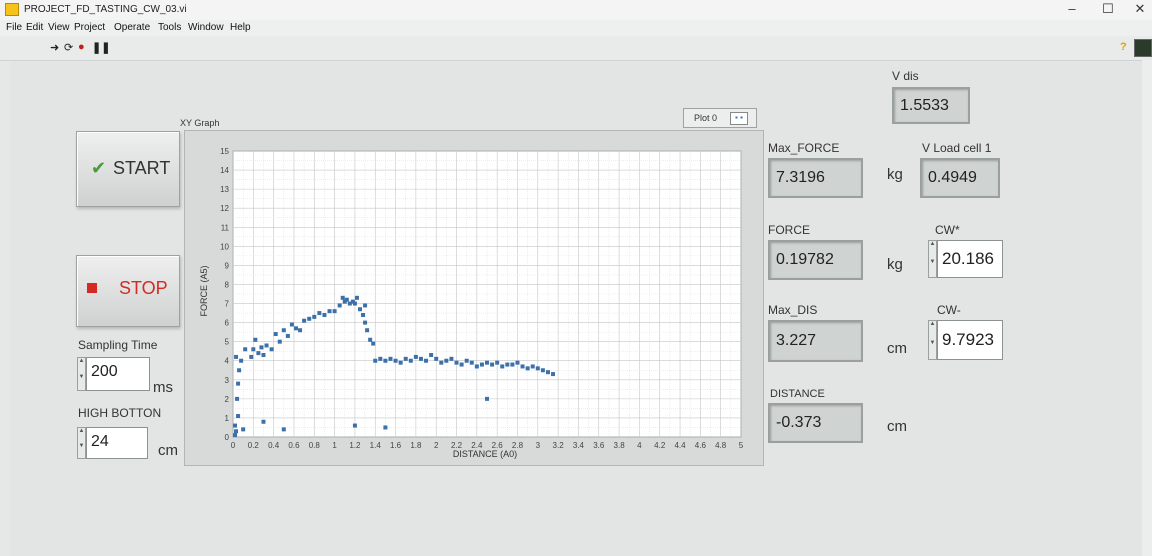 This screenshot has height=556, width=1152. What do you see at coordinates (815, 423) in the screenshot?
I see `distance-indicator: -0.373` at bounding box center [815, 423].